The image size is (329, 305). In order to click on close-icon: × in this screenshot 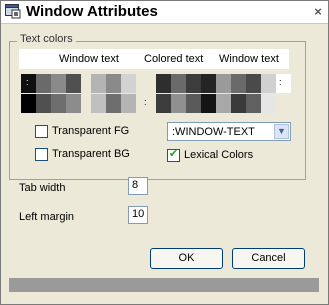, I will do `click(318, 11)`.